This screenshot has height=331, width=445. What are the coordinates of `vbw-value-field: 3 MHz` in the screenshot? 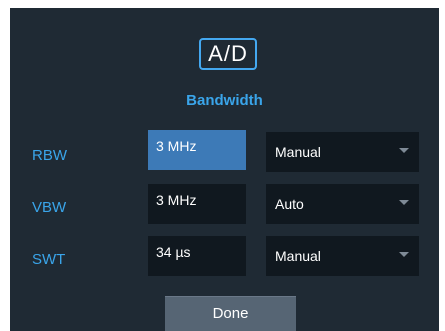 It's located at (197, 204).